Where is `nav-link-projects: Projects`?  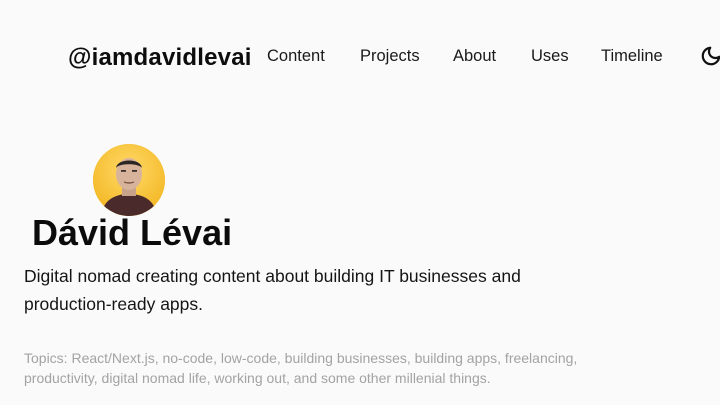 nav-link-projects: Projects is located at coordinates (390, 56).